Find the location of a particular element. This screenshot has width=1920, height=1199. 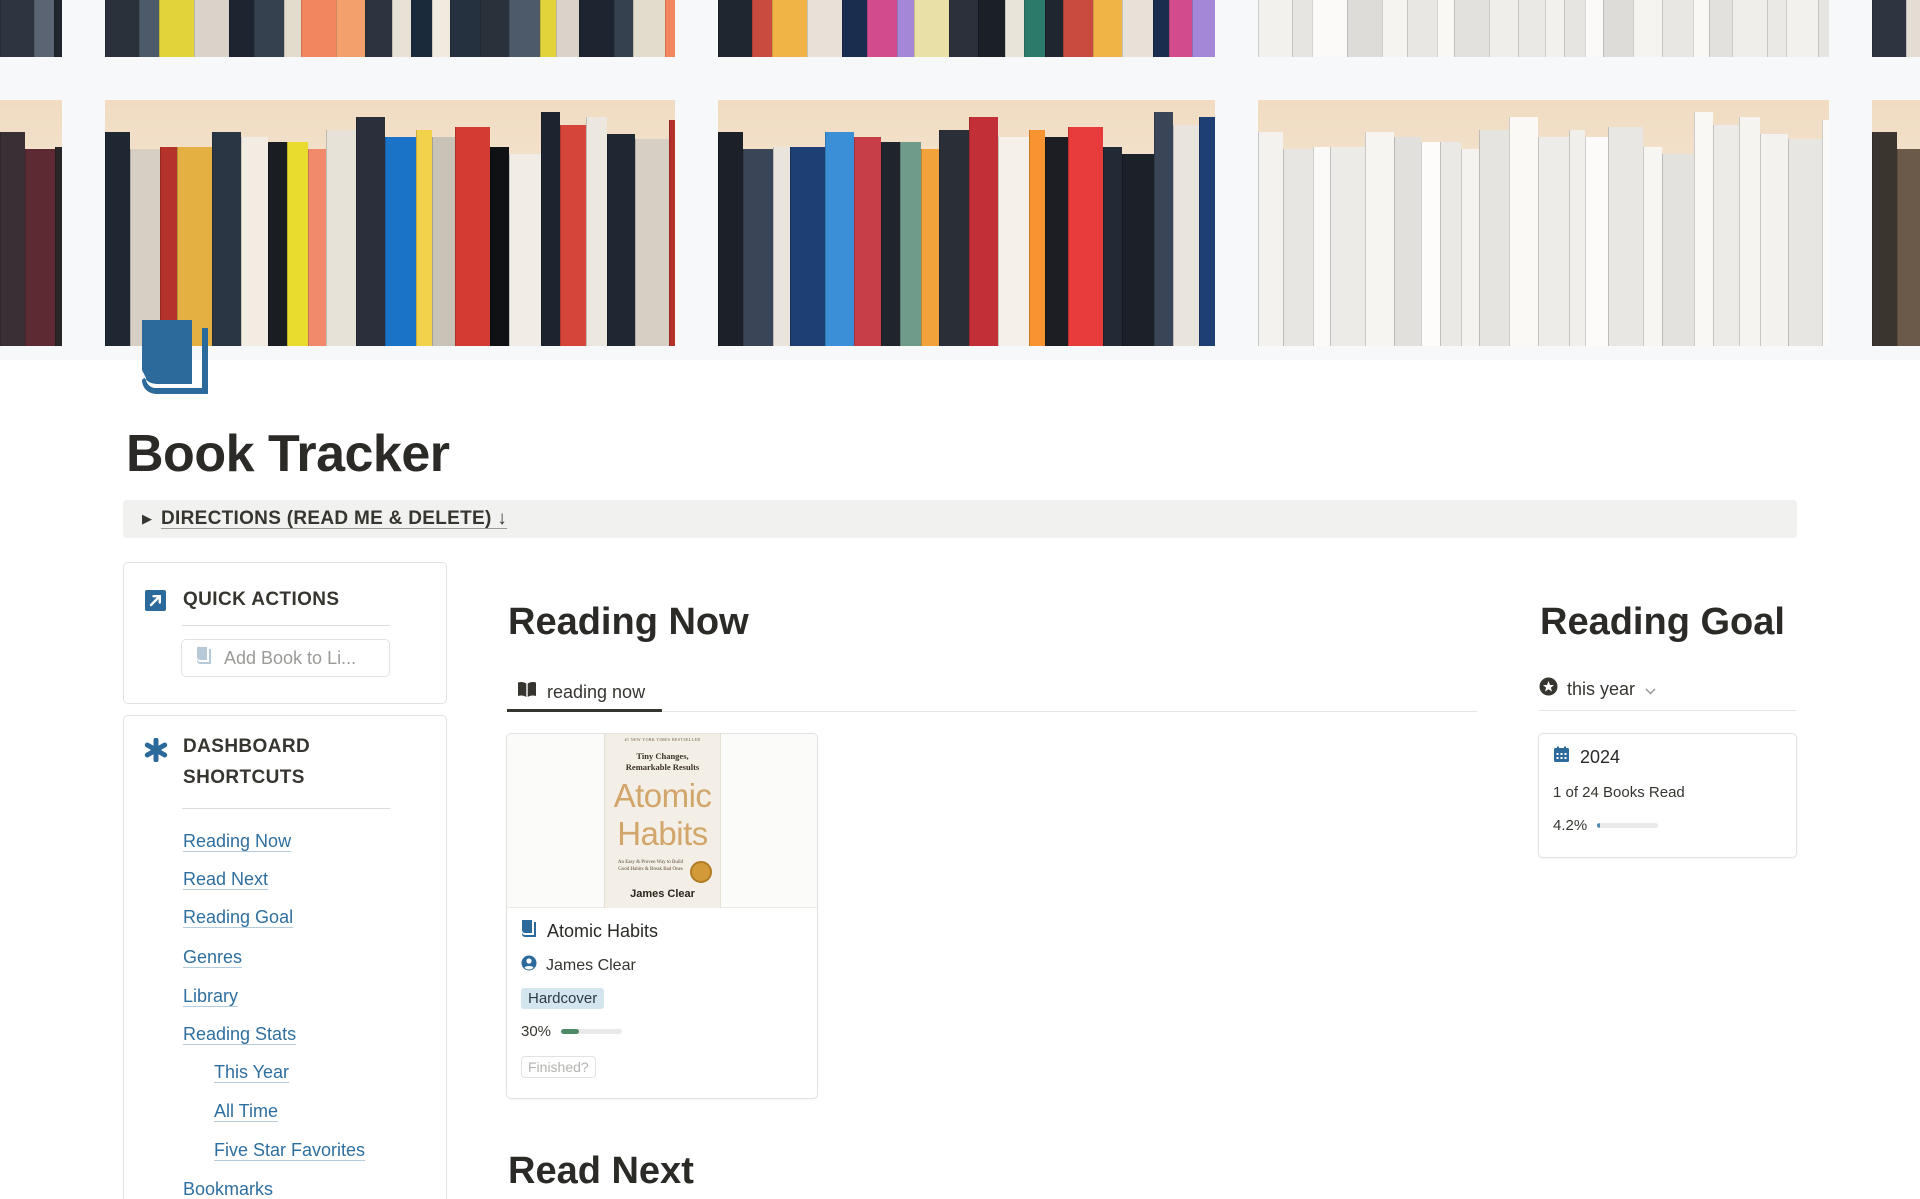

goal-view-filter: this year is located at coordinates (1597, 689).